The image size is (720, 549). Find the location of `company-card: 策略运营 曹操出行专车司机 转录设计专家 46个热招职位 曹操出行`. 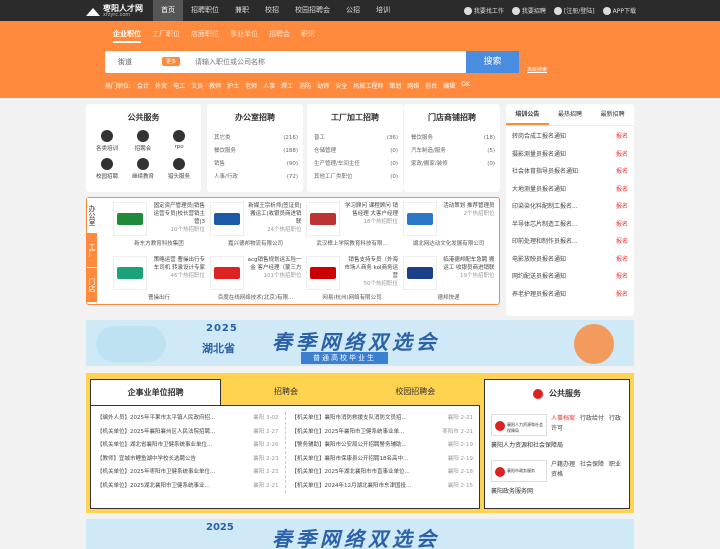

company-card: 策略运营 曹操出行专车司机 转录设计专家 46个热招职位 曹操出行 is located at coordinates (159, 278).